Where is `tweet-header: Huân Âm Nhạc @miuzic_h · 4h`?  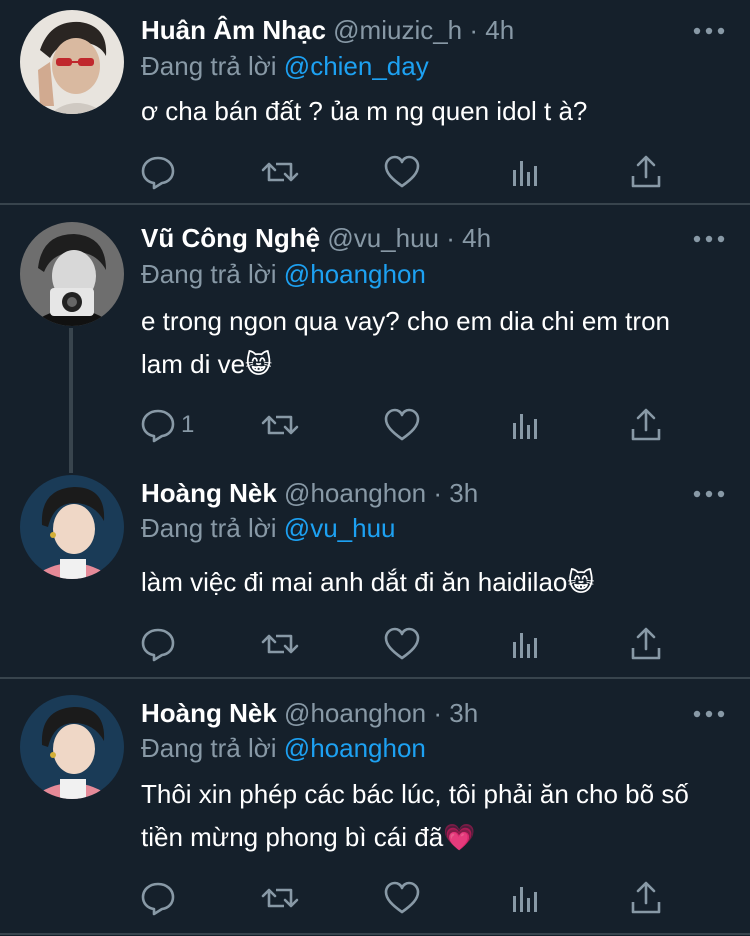
tweet-header: Huân Âm Nhạc @miuzic_h · 4h is located at coordinates (327, 30).